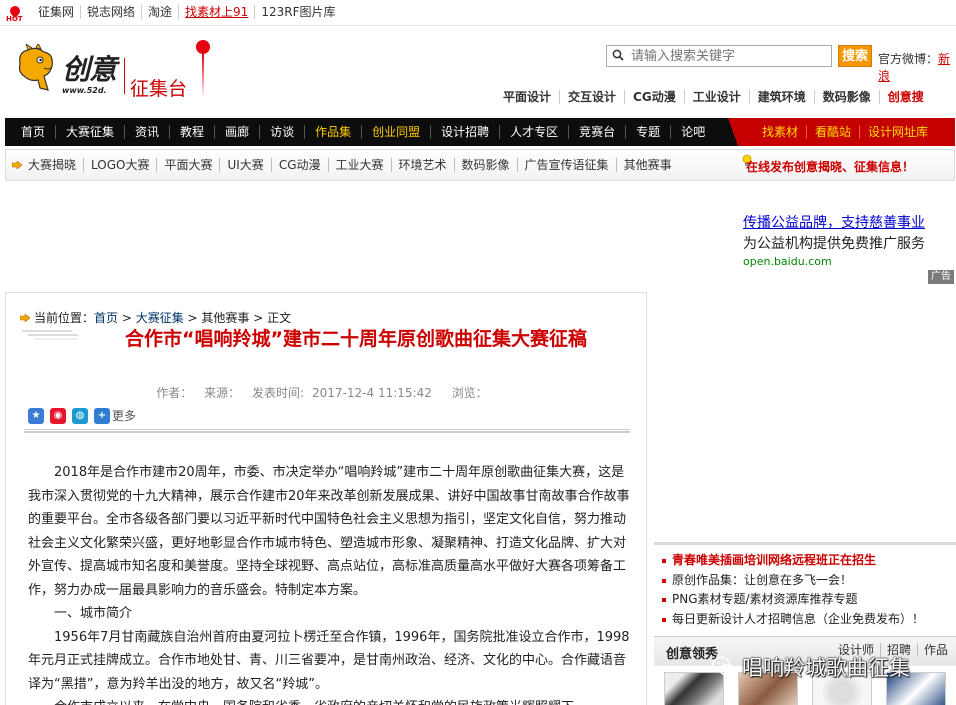 The height and width of the screenshot is (705, 956). I want to click on top-link: 123RF图片库, so click(298, 12).